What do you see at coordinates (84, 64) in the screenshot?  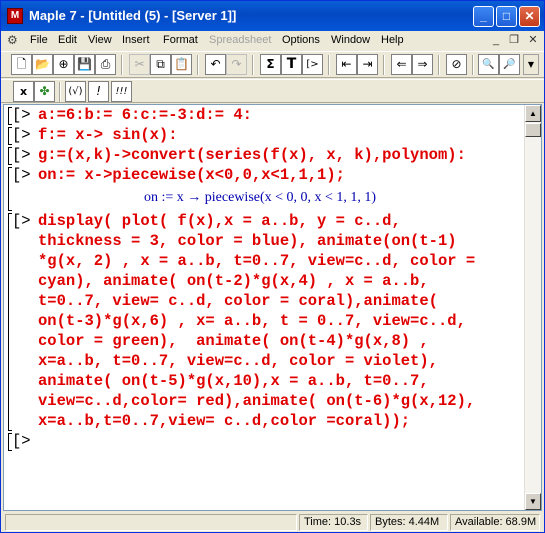 I see `save-icon: 💾` at bounding box center [84, 64].